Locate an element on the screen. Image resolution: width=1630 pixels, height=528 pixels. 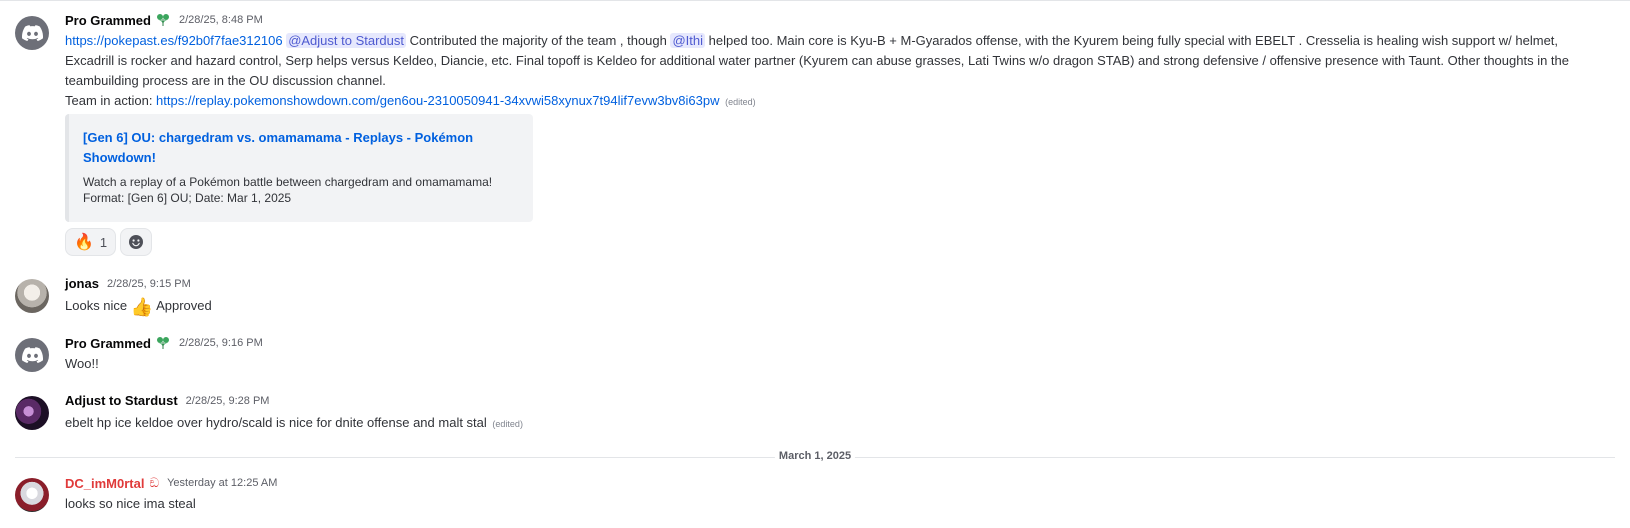
message-text: Looks nice is located at coordinates (98, 305).